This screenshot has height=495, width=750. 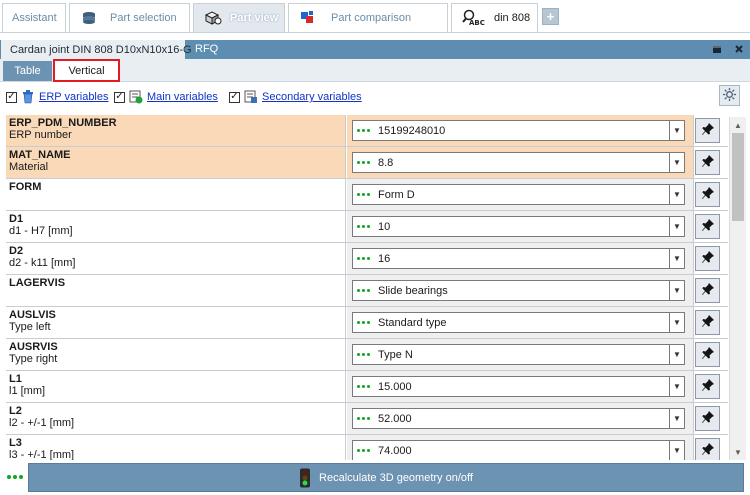 What do you see at coordinates (518, 194) in the screenshot?
I see `value-combobox: Form D ▼` at bounding box center [518, 194].